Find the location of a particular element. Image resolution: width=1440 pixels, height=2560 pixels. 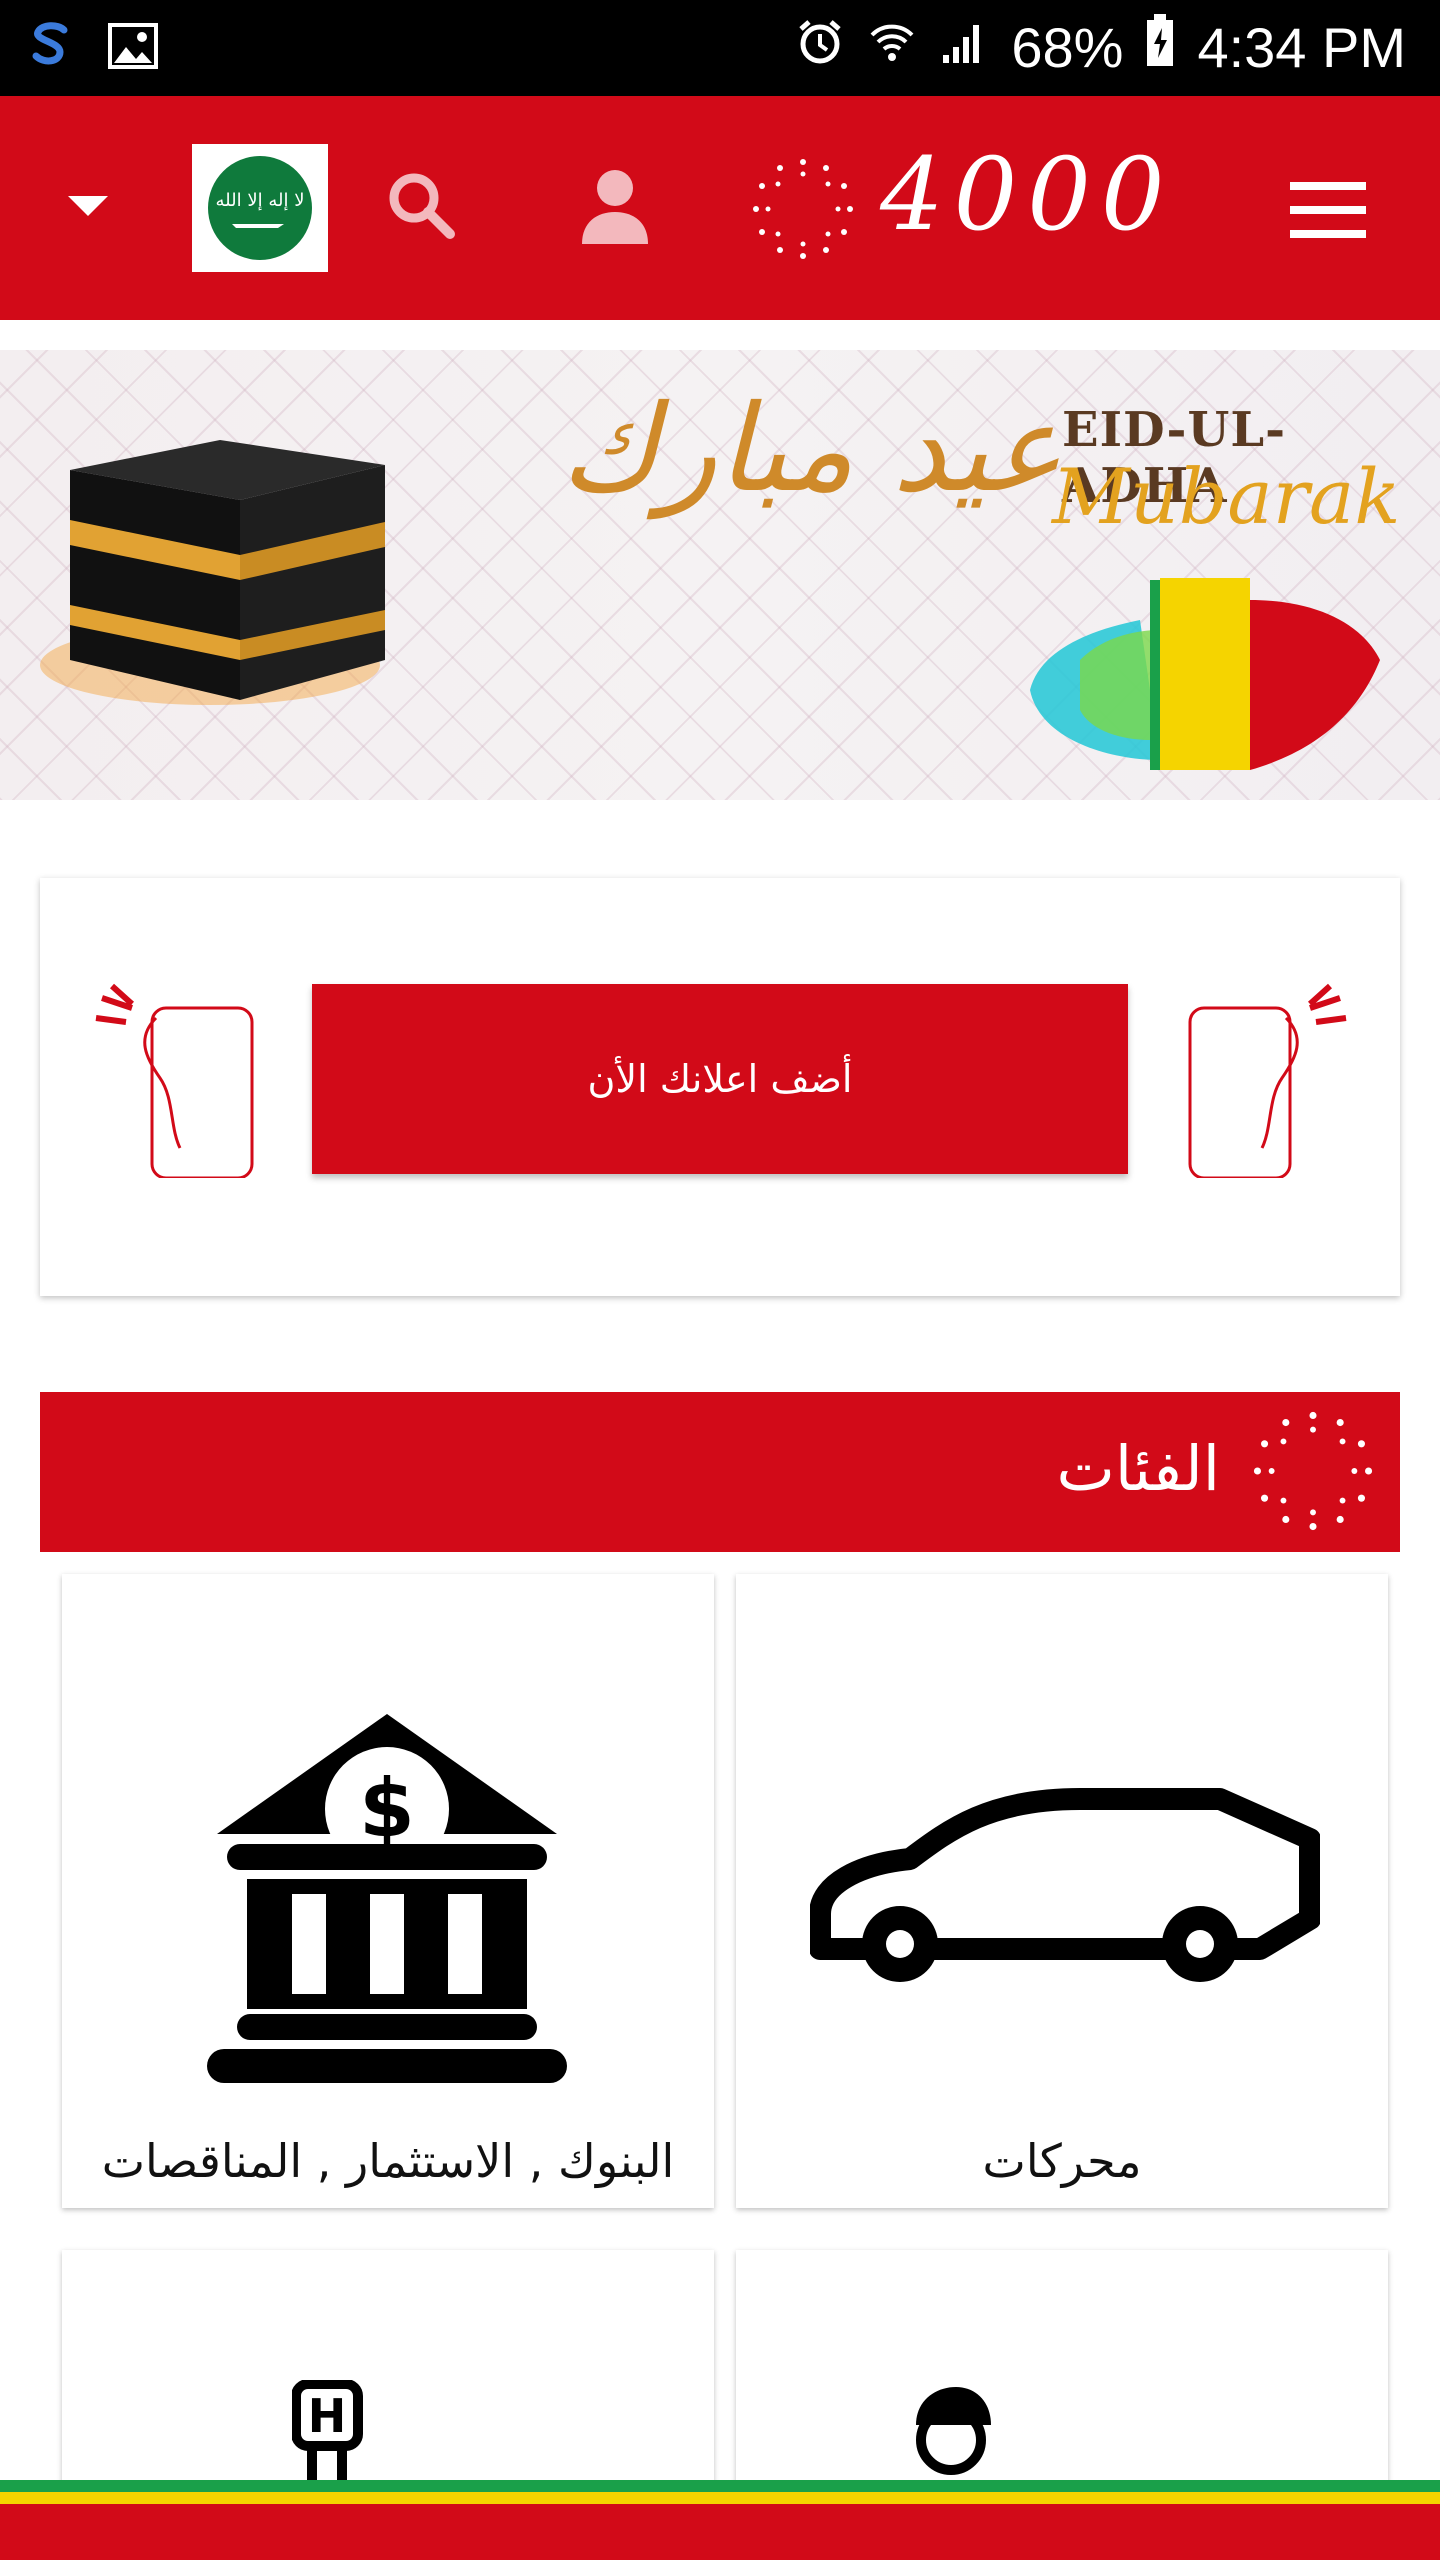

category-label: محركات is located at coordinates (1062, 2161).